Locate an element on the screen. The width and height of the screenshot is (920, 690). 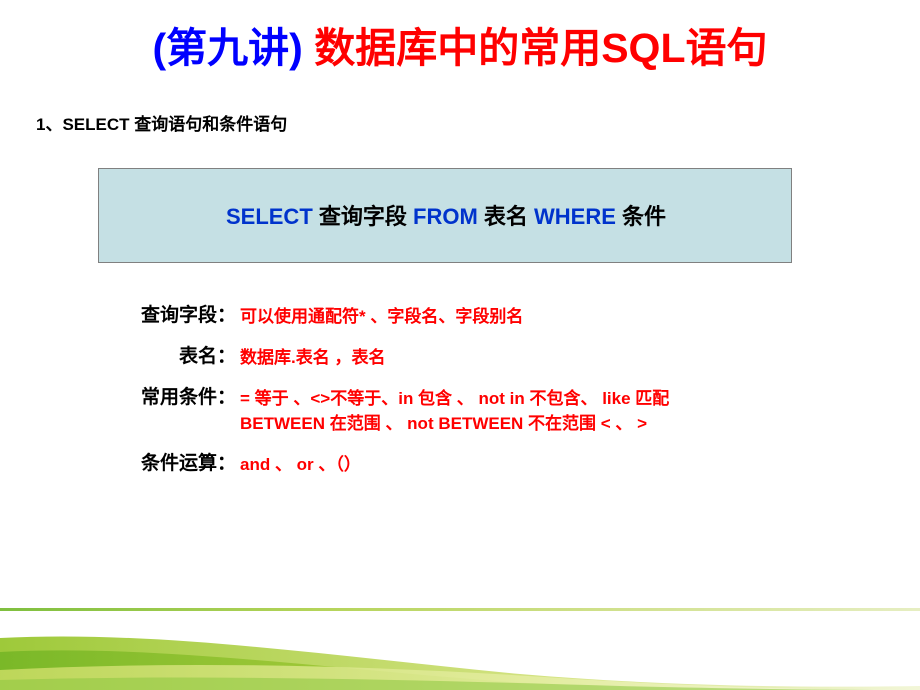
green-swoosh-graphic is located at coordinates (460, 650).